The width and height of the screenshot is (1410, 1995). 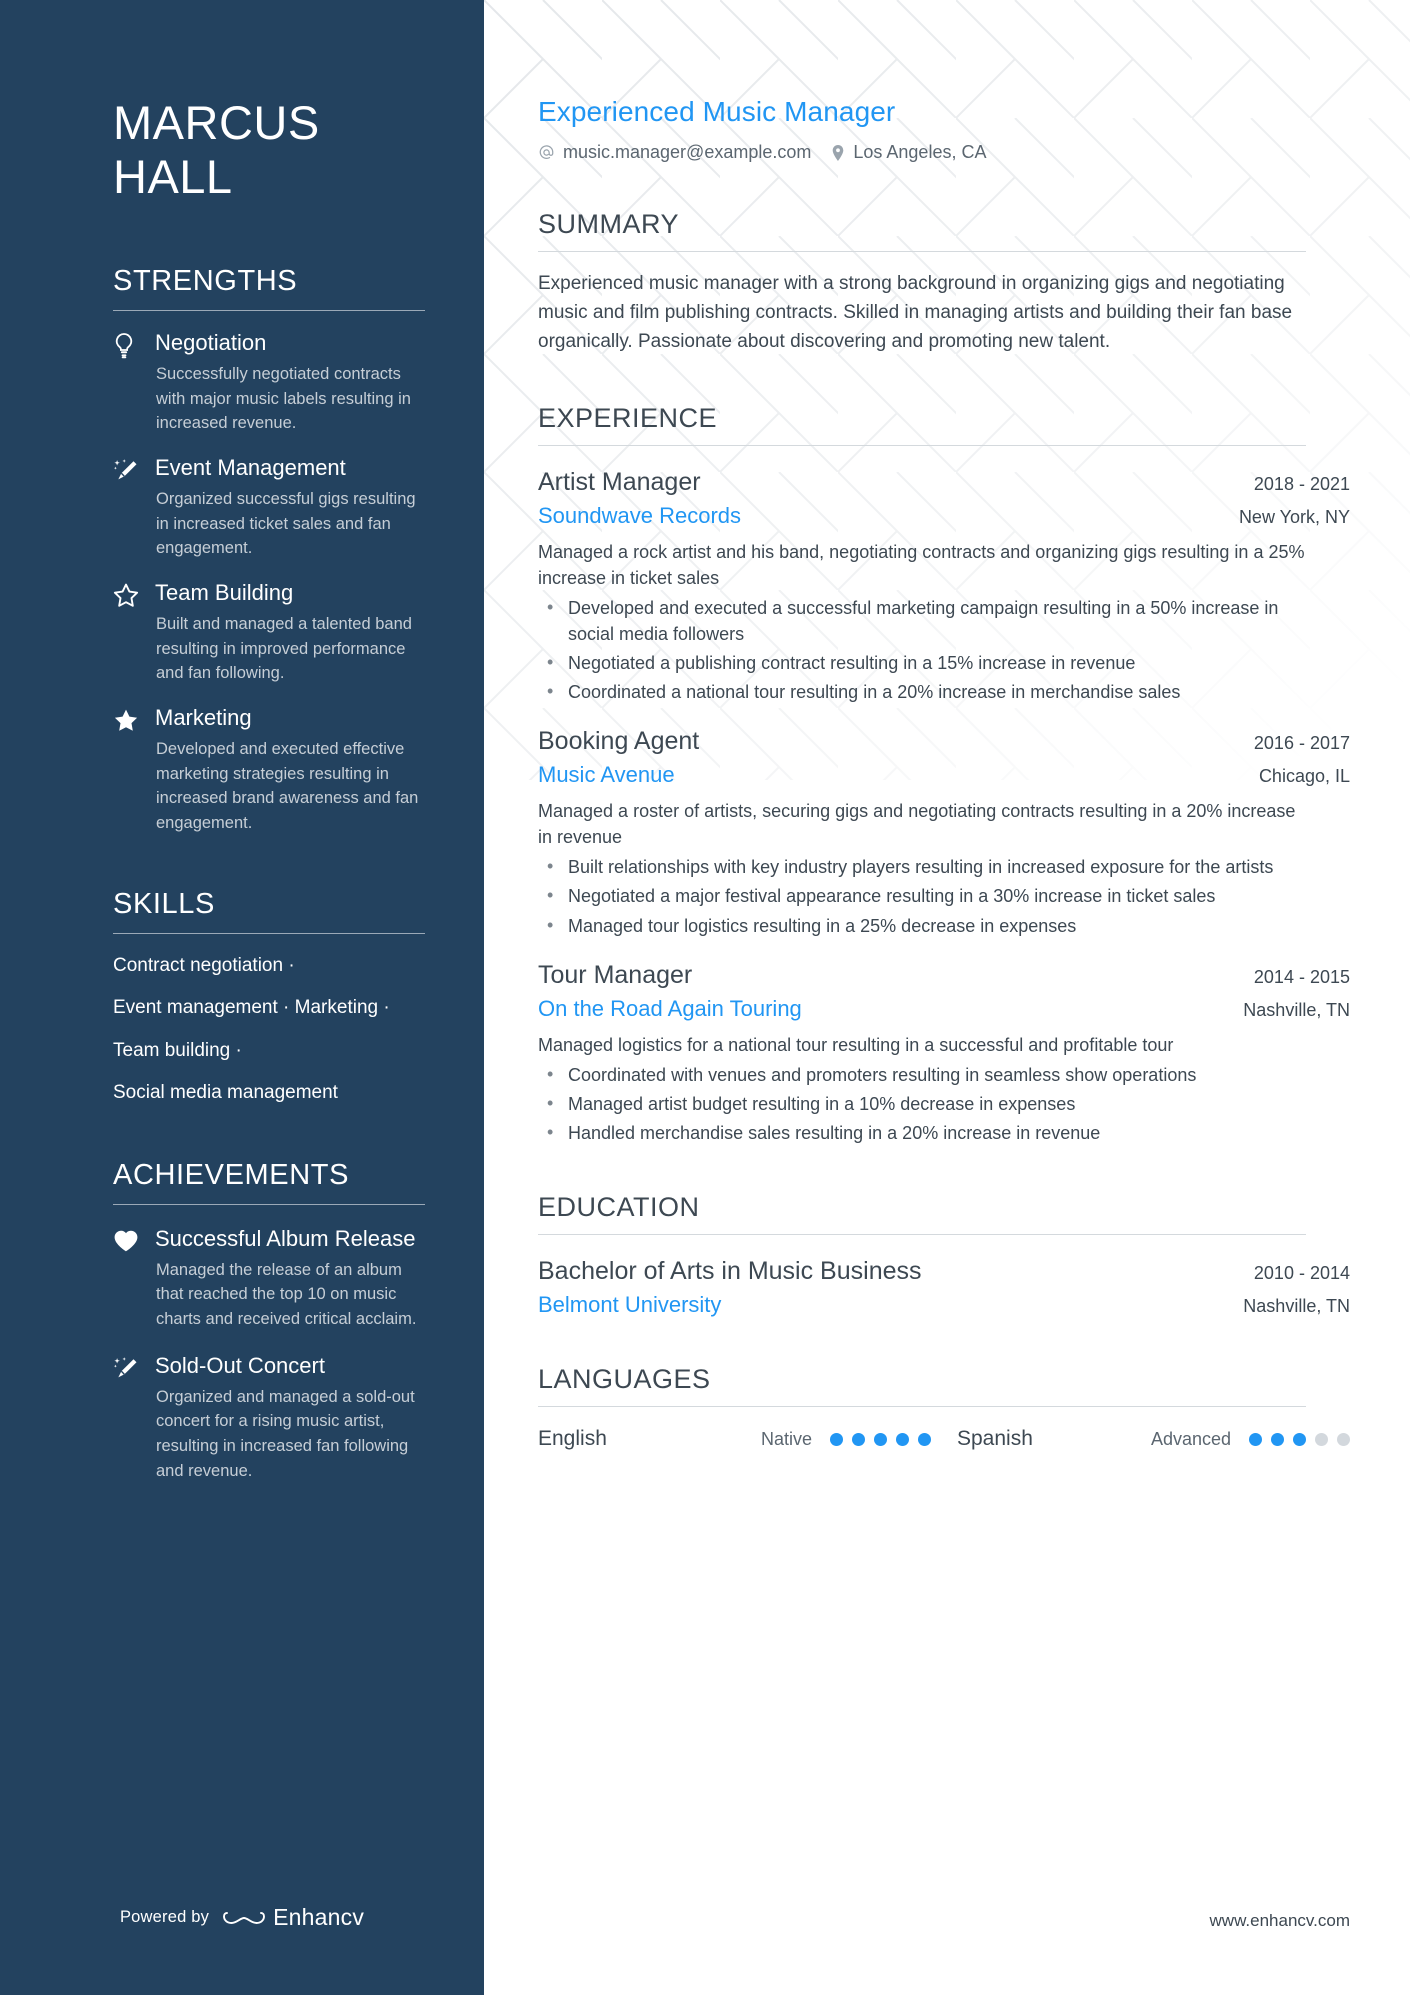 I want to click on language-level: Advanced, so click(x=1190, y=1438).